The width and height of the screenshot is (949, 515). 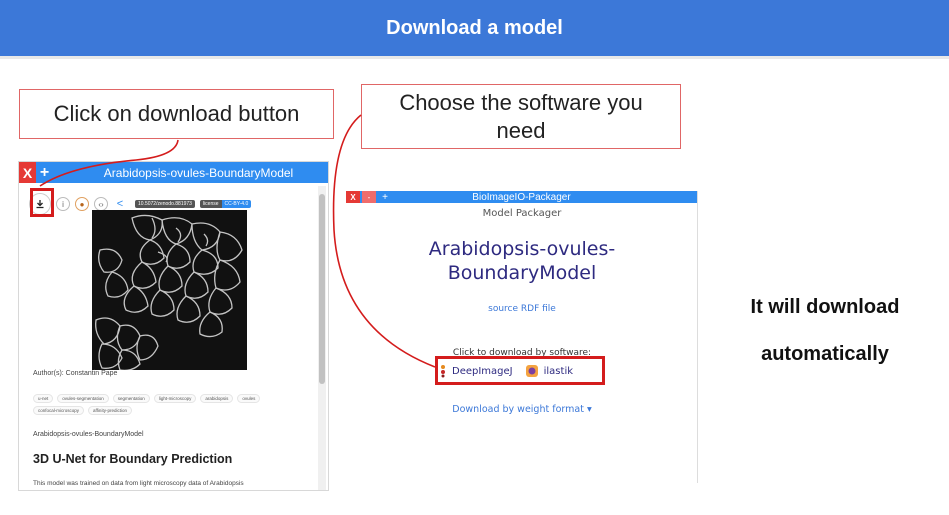 I want to click on model-heading: 3D U-Net for Boundary Prediction, so click(x=133, y=459).